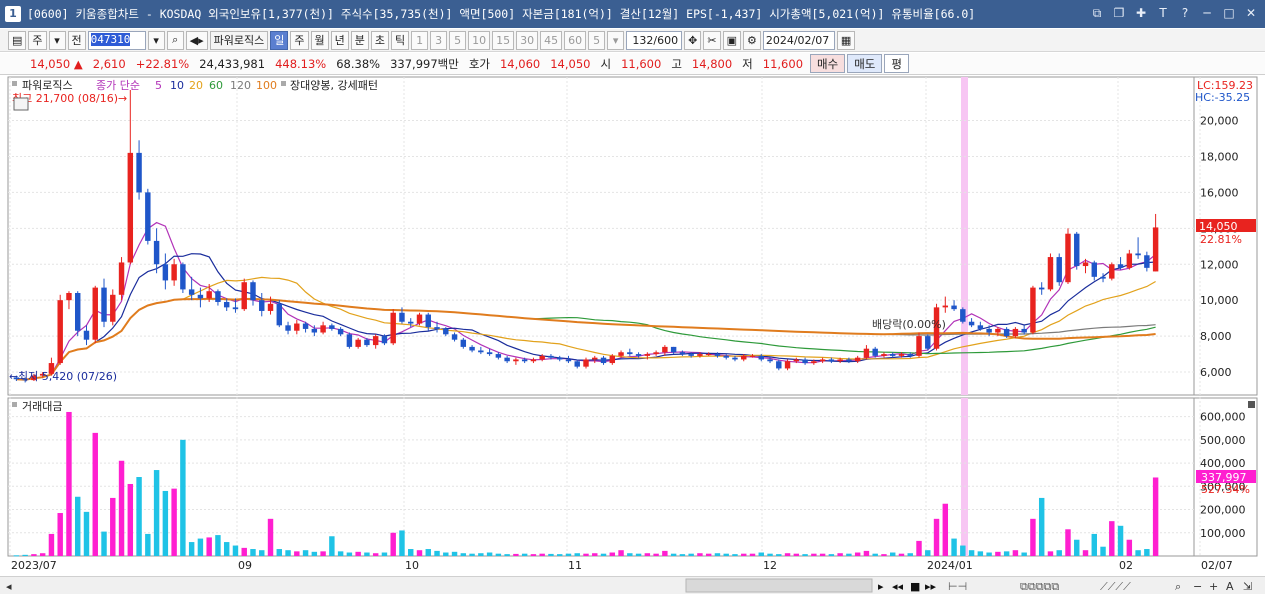 The height and width of the screenshot is (600, 1265). What do you see at coordinates (17, 40) in the screenshot?
I see `layout-icon: ▤` at bounding box center [17, 40].